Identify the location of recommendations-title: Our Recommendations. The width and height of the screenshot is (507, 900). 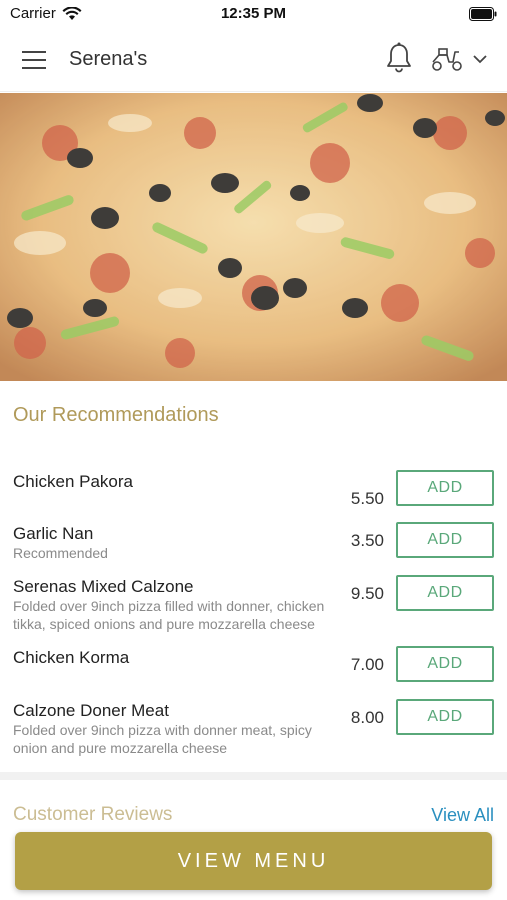
(116, 415).